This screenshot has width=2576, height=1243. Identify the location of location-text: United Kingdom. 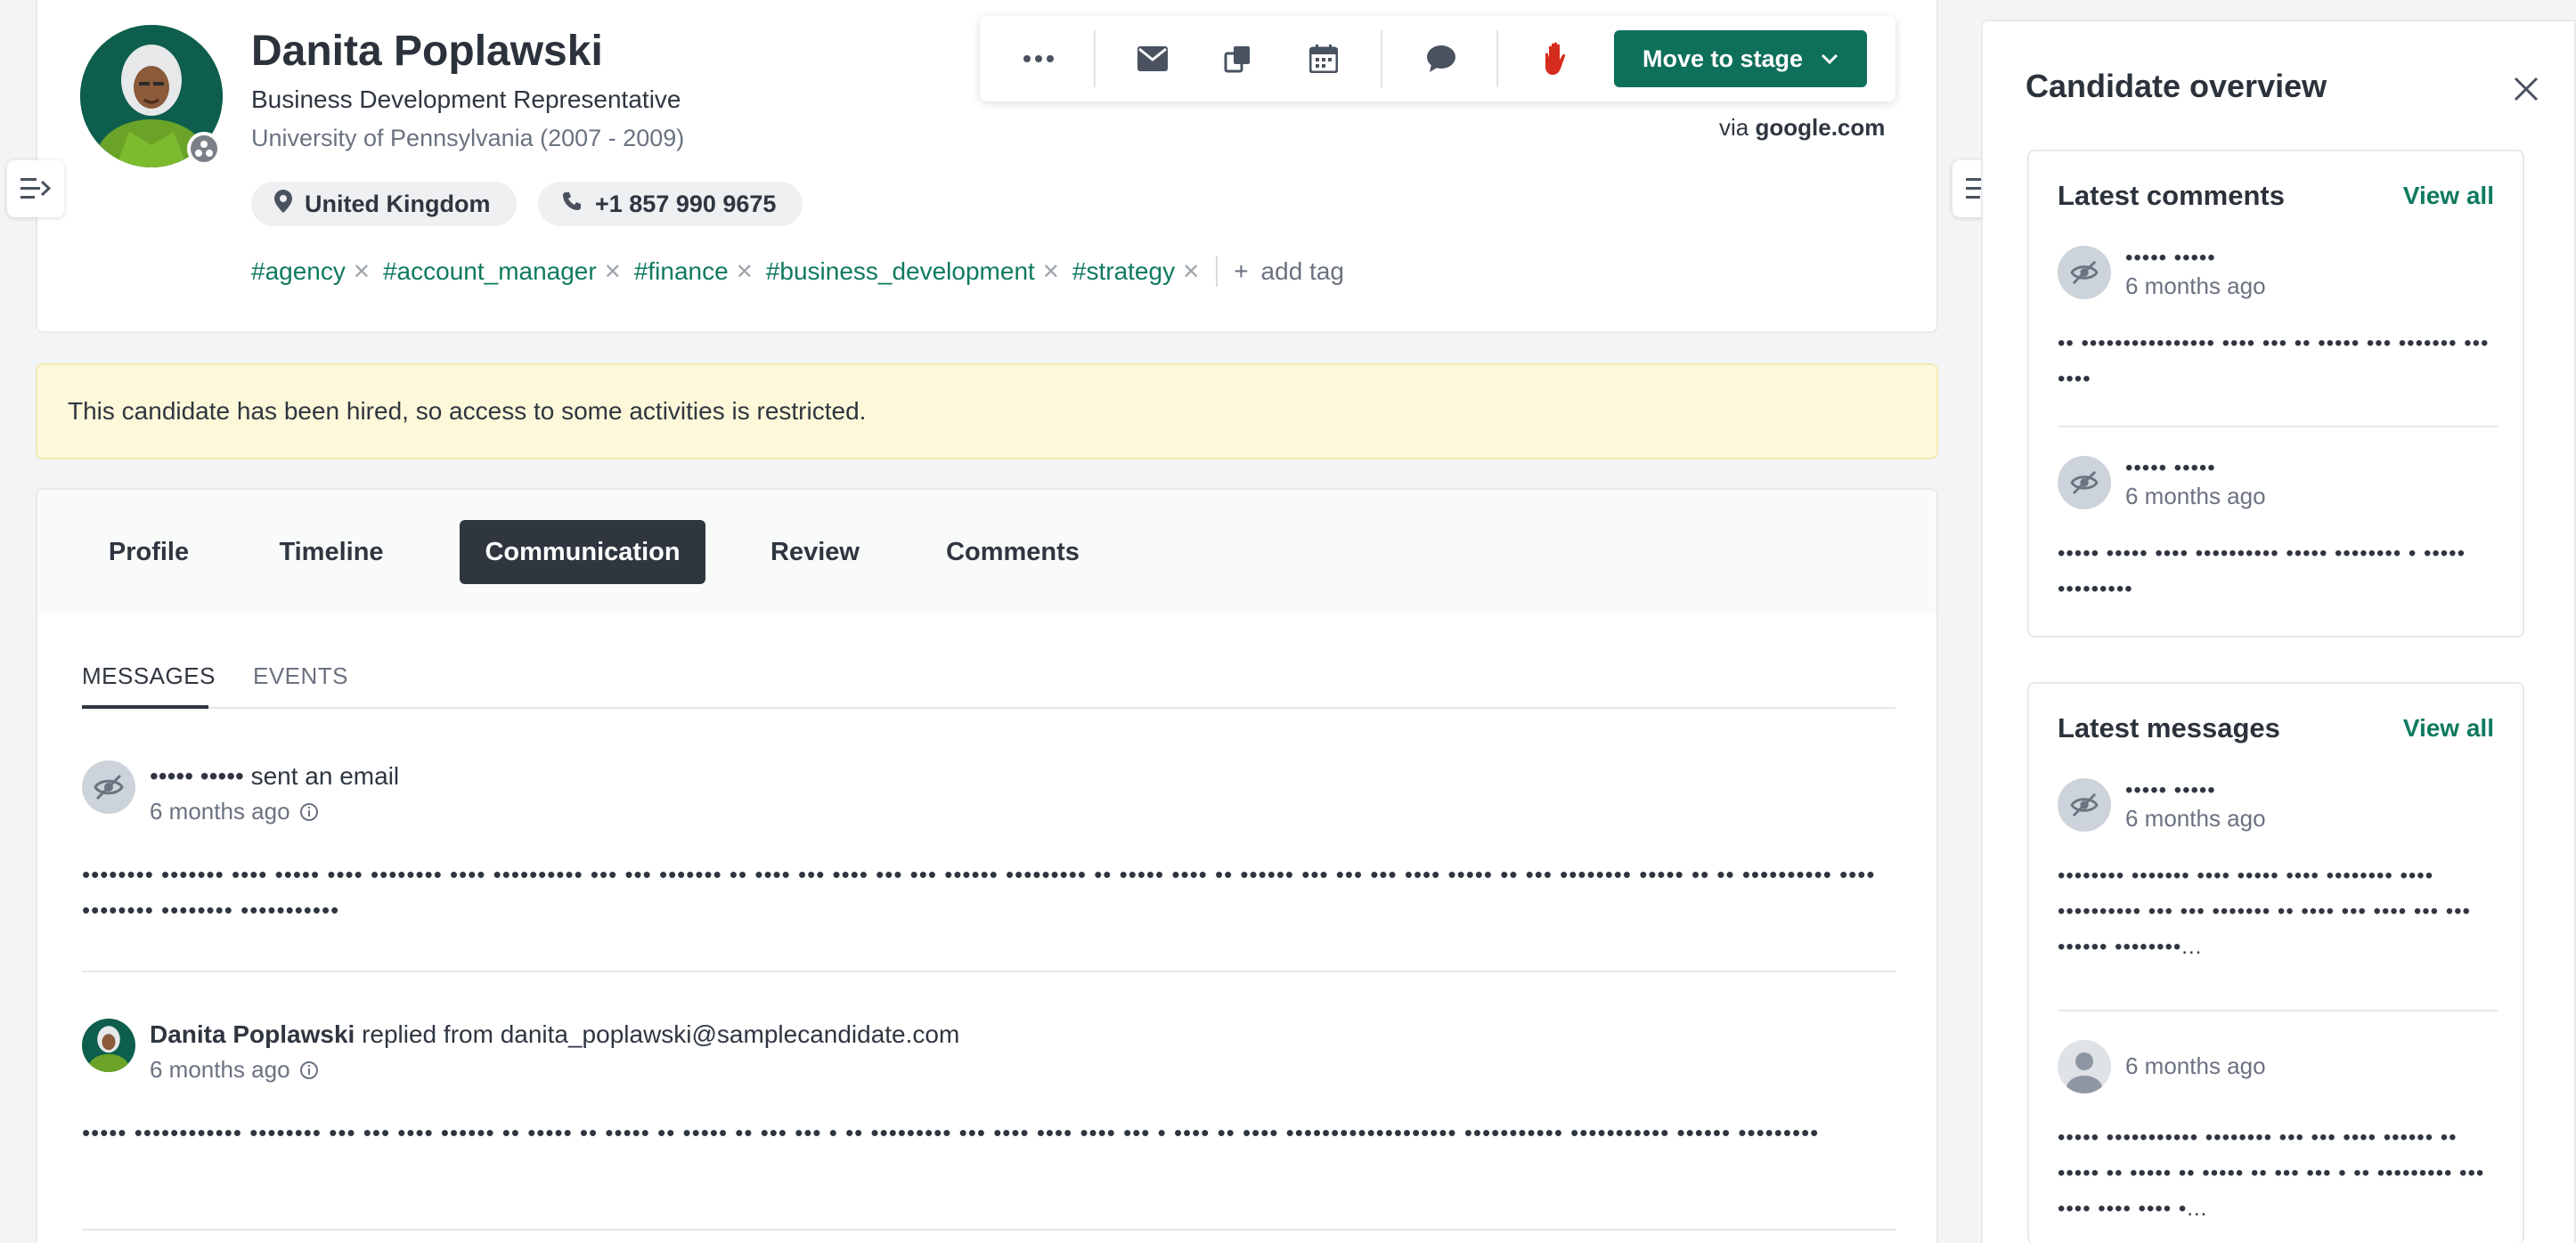
(398, 203).